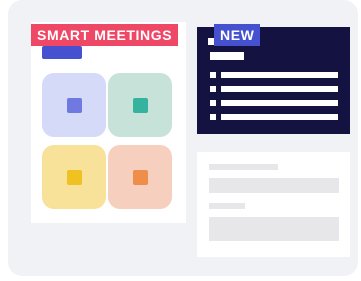 Image resolution: width=361 pixels, height=281 pixels. What do you see at coordinates (274, 185) in the screenshot?
I see `notes-field-placeholder` at bounding box center [274, 185].